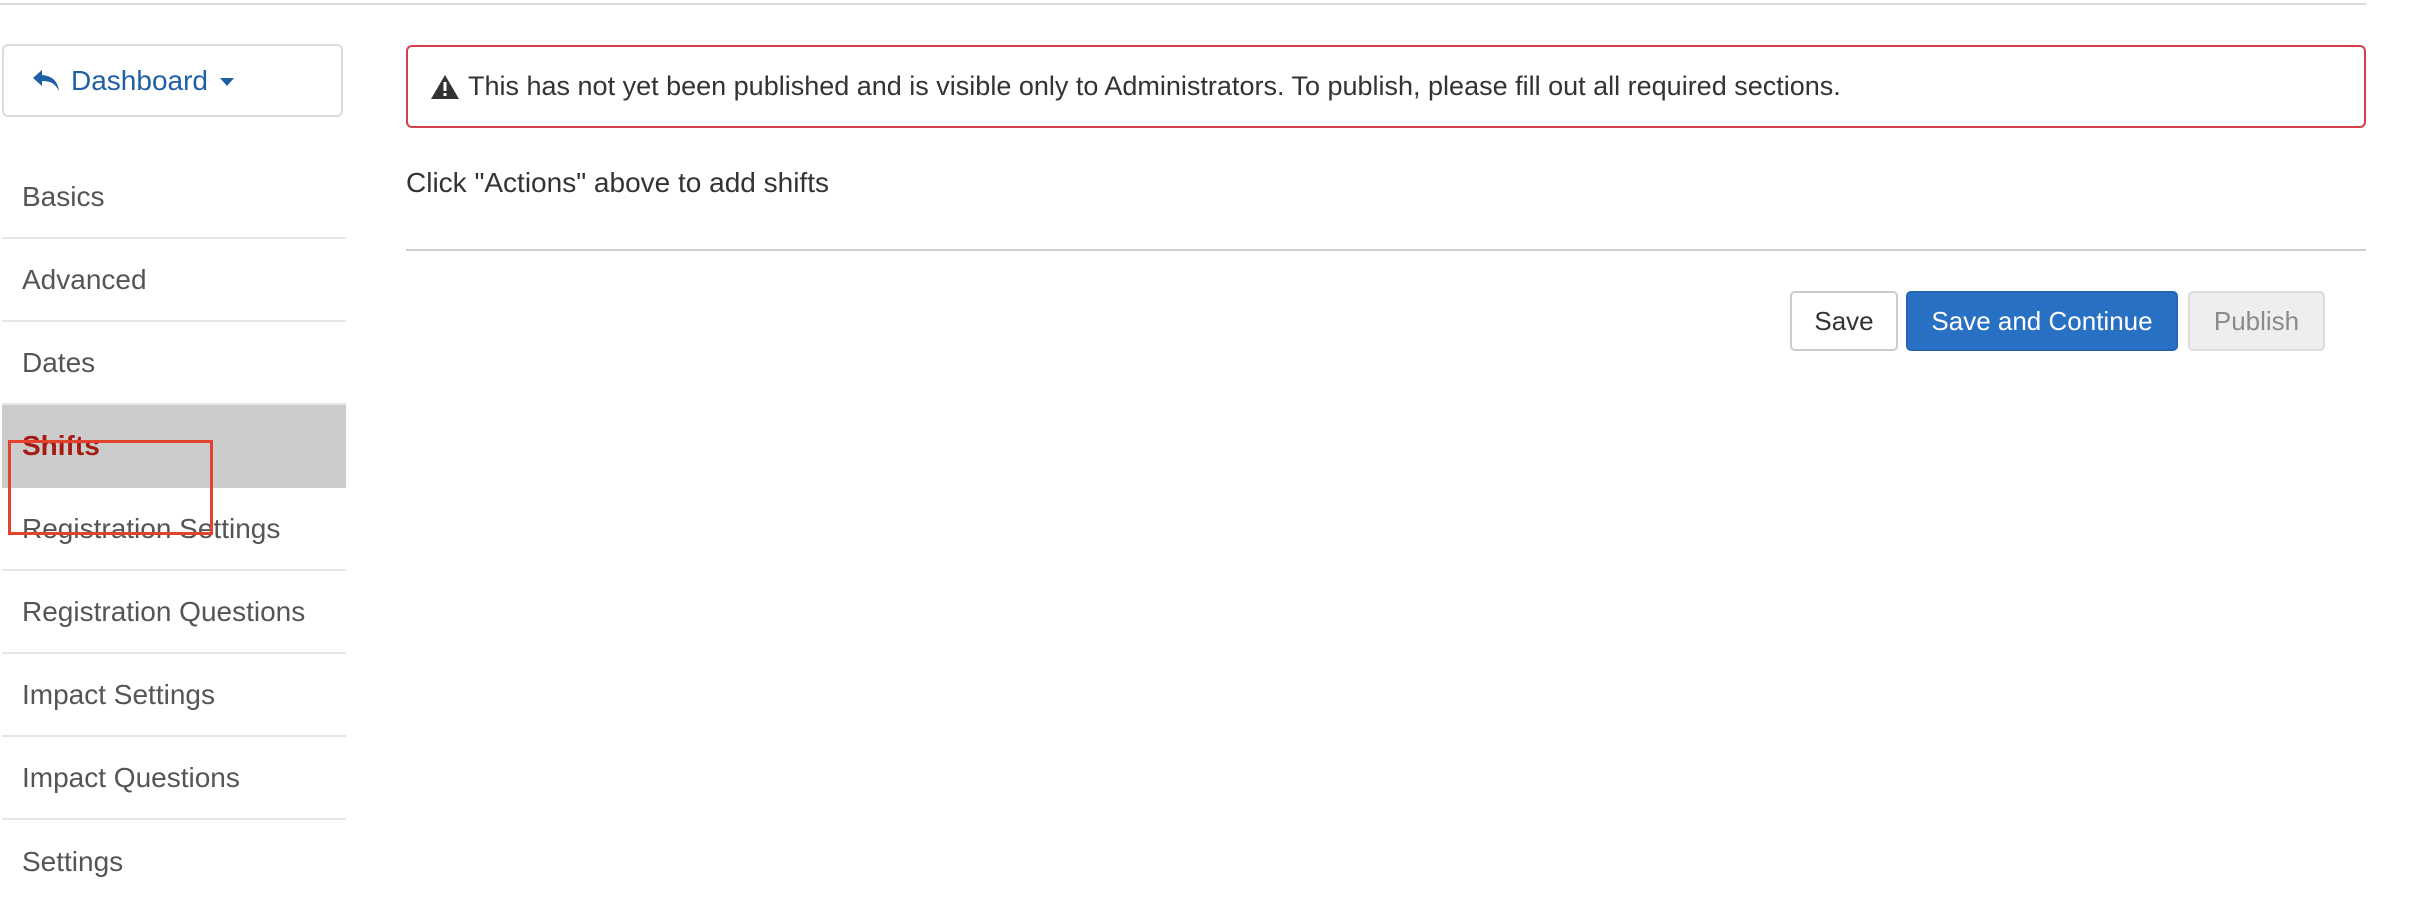  What do you see at coordinates (1844, 321) in the screenshot?
I see `save-button: Save` at bounding box center [1844, 321].